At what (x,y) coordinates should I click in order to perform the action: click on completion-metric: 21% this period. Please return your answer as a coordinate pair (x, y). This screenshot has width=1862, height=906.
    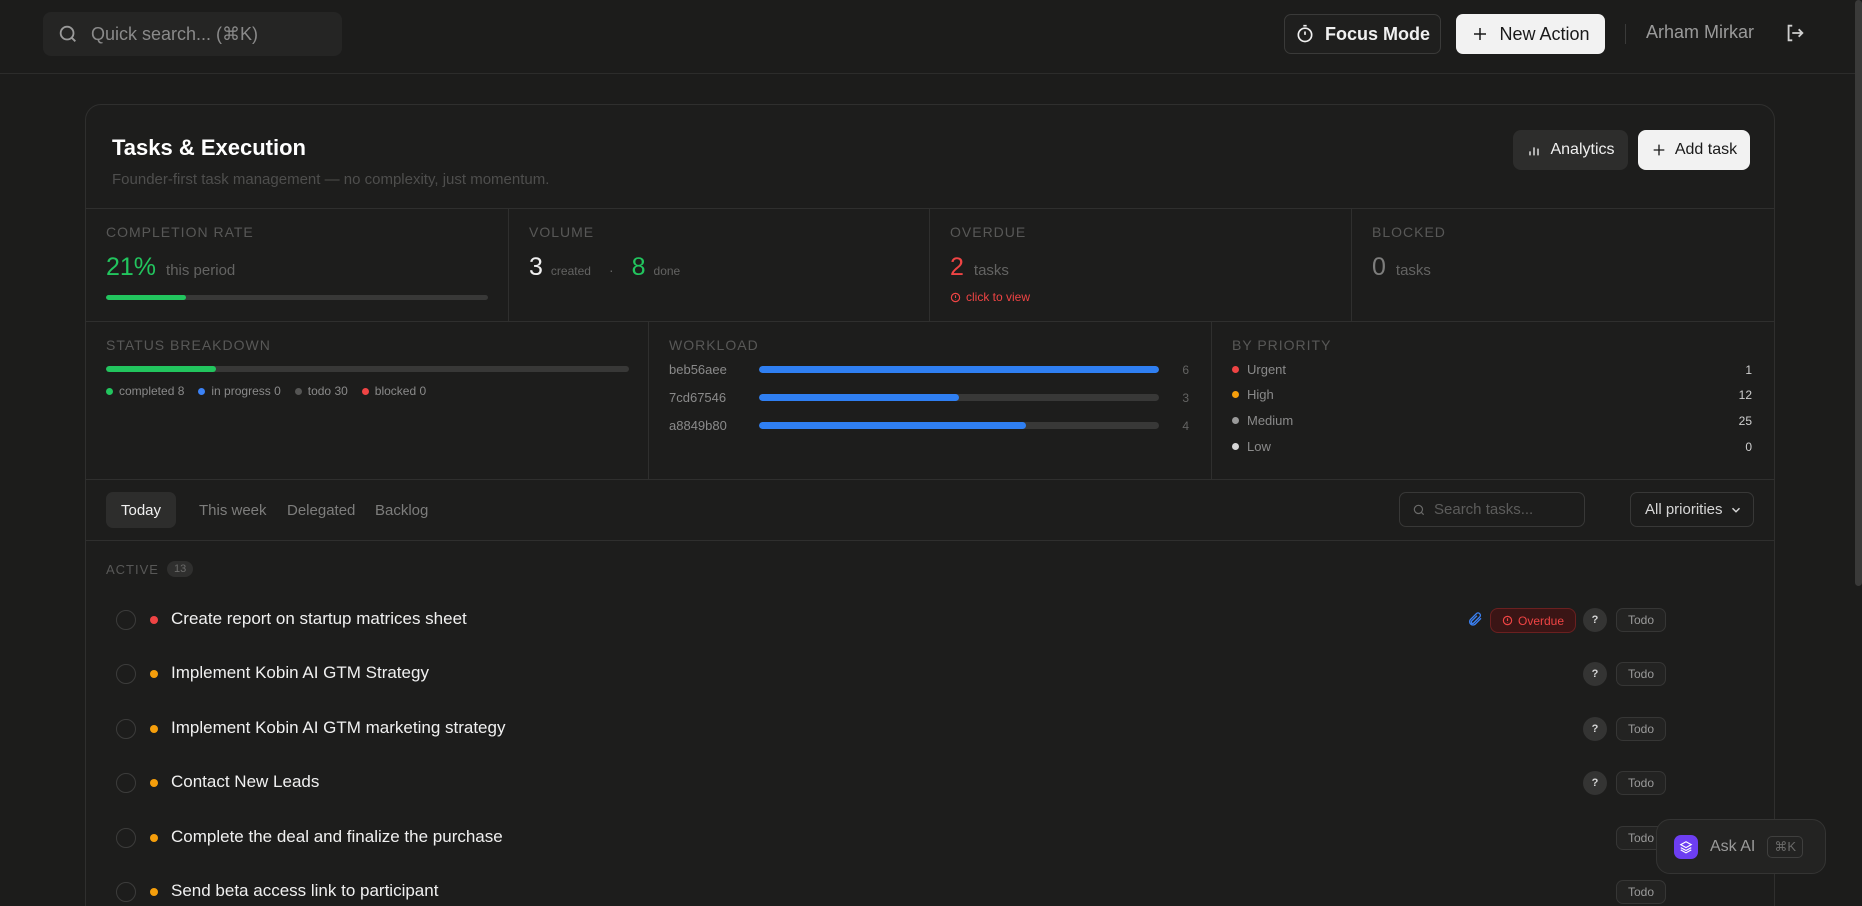
    Looking at the image, I should click on (170, 267).